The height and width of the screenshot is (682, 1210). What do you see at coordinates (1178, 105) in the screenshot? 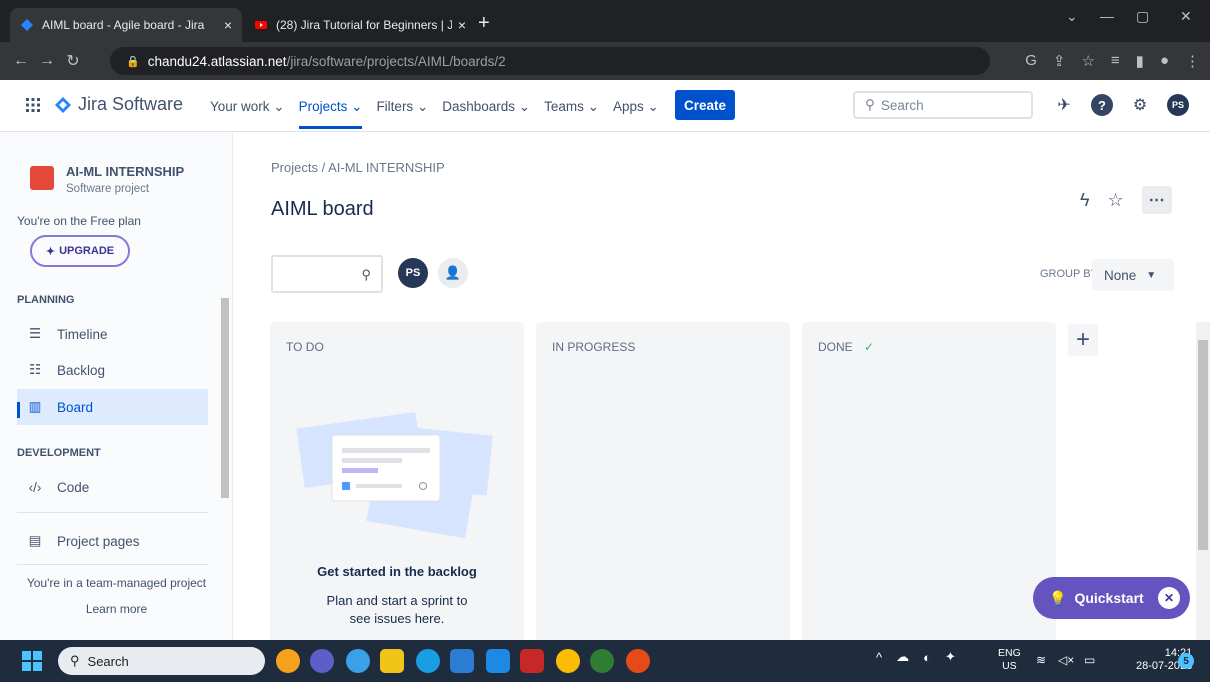
I see `user-avatar: PS` at bounding box center [1178, 105].